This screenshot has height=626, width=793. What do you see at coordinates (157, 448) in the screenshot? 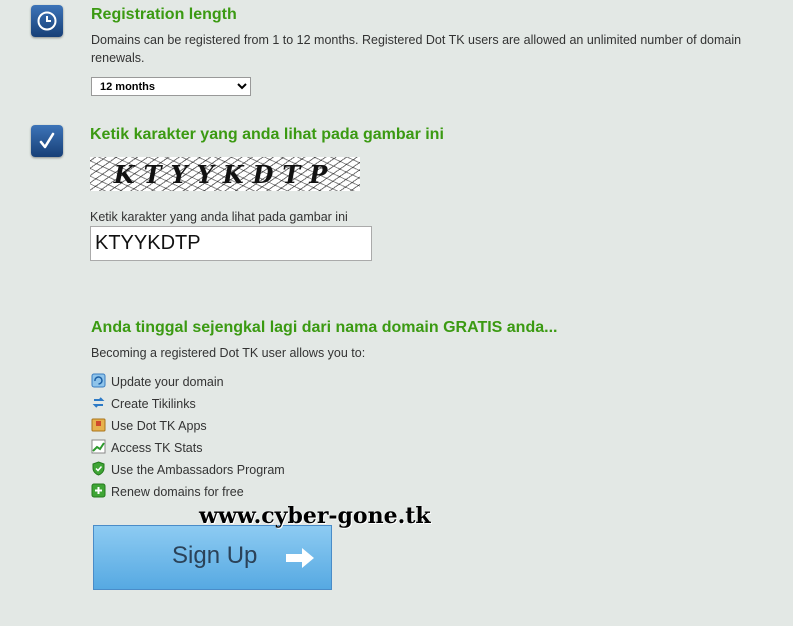
I see `feature-label: Access TK Stats` at bounding box center [157, 448].